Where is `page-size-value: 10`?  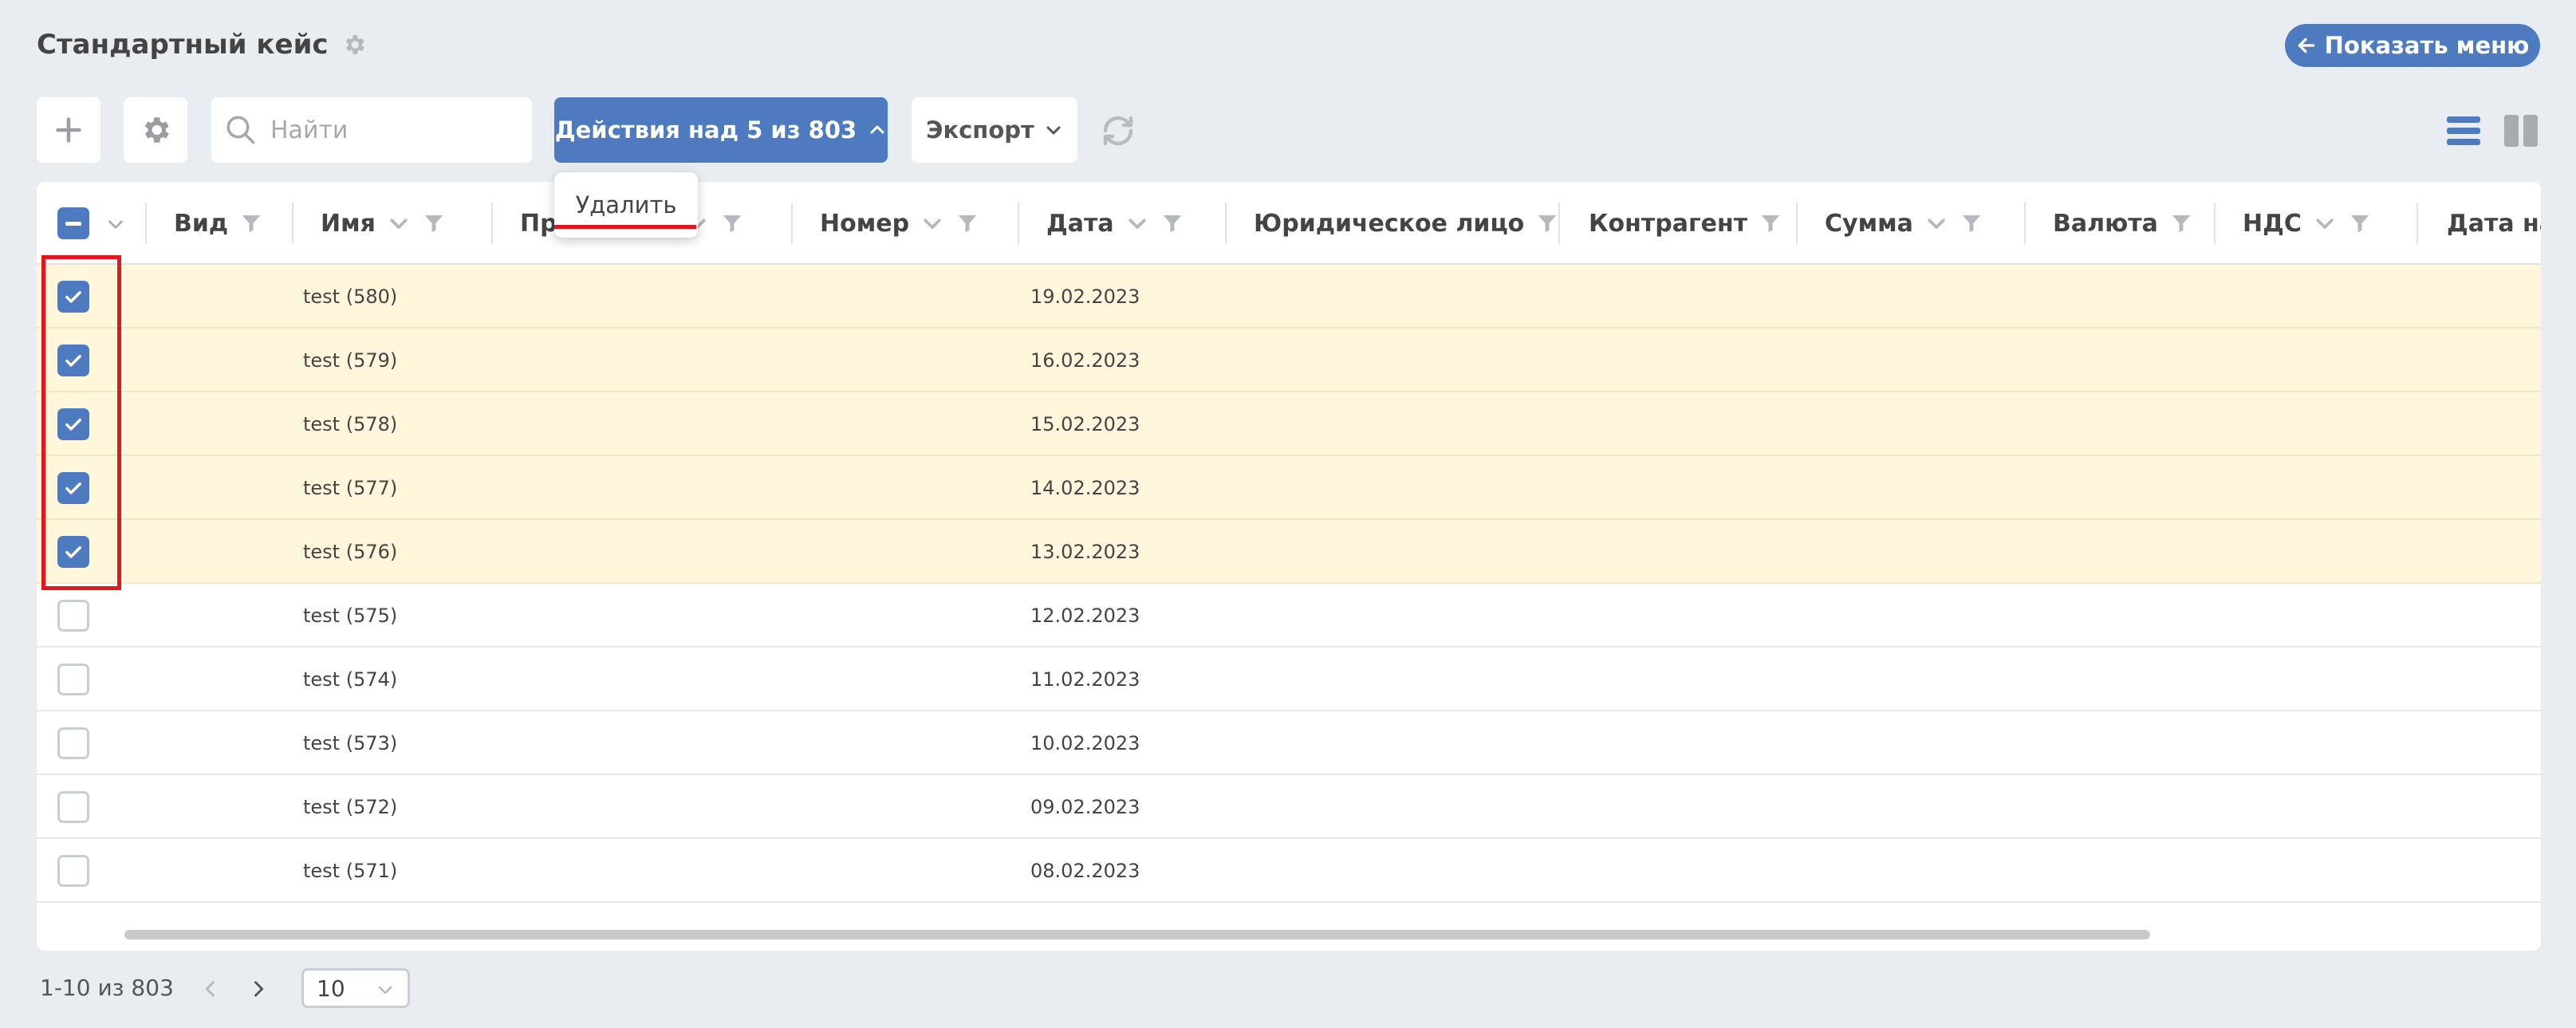
page-size-value: 10 is located at coordinates (331, 988).